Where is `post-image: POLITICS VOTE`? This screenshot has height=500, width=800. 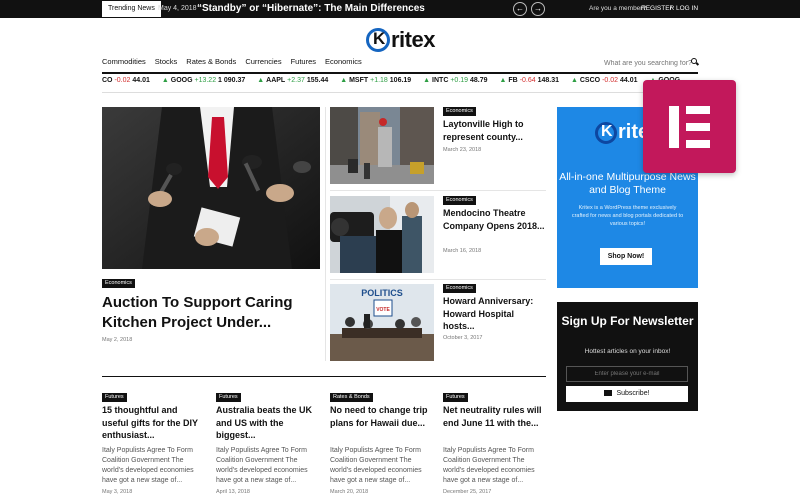 post-image: POLITICS VOTE is located at coordinates (382, 322).